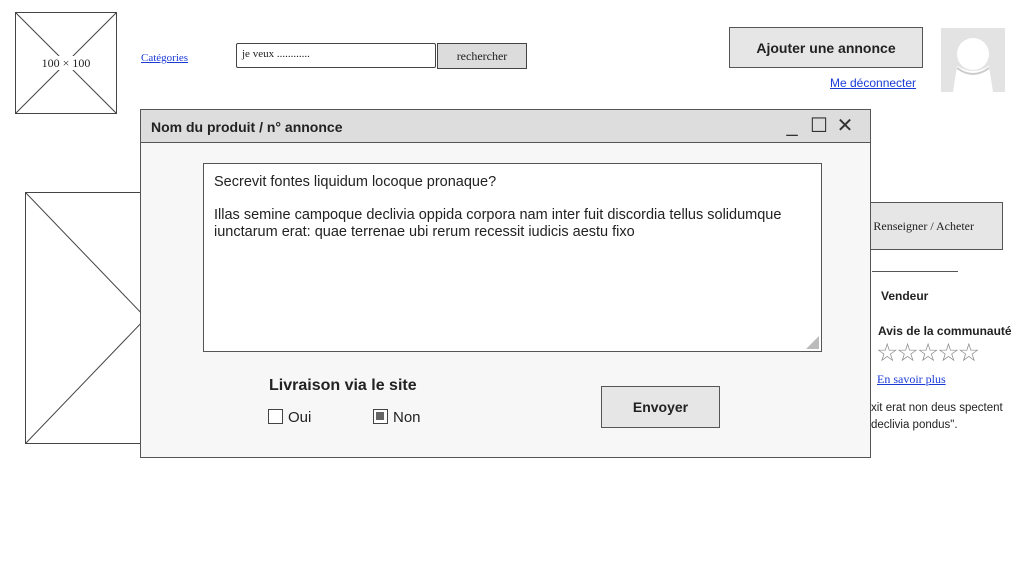 This screenshot has width=1036, height=563. I want to click on seller-label: Vendeur, so click(905, 296).